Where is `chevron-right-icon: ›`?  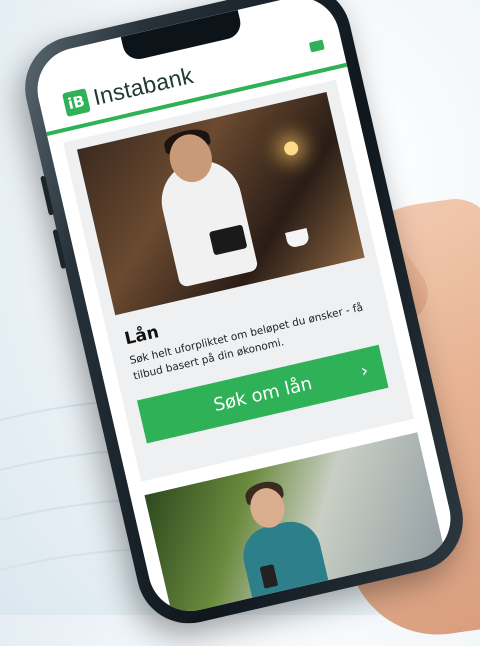
chevron-right-icon: › is located at coordinates (364, 370).